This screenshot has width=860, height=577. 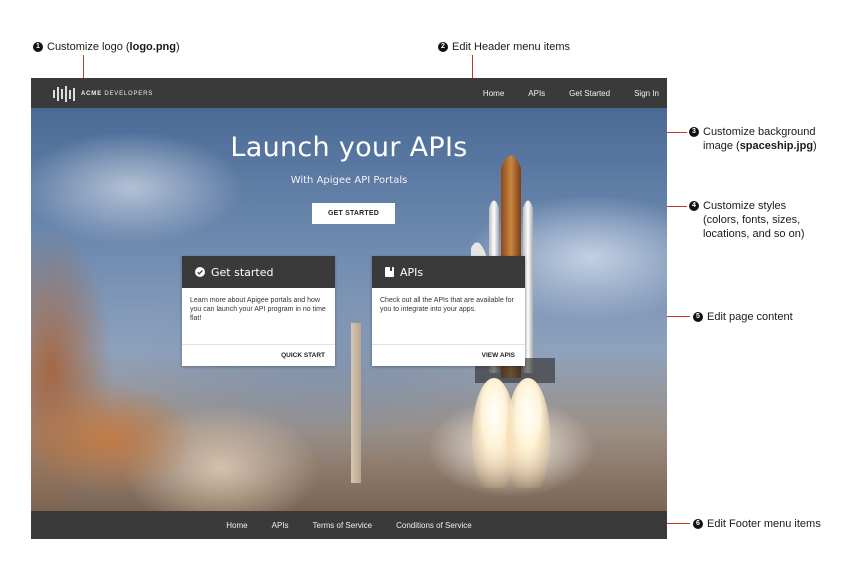 I want to click on callout-page-content: 5 Edit page content, so click(x=743, y=317).